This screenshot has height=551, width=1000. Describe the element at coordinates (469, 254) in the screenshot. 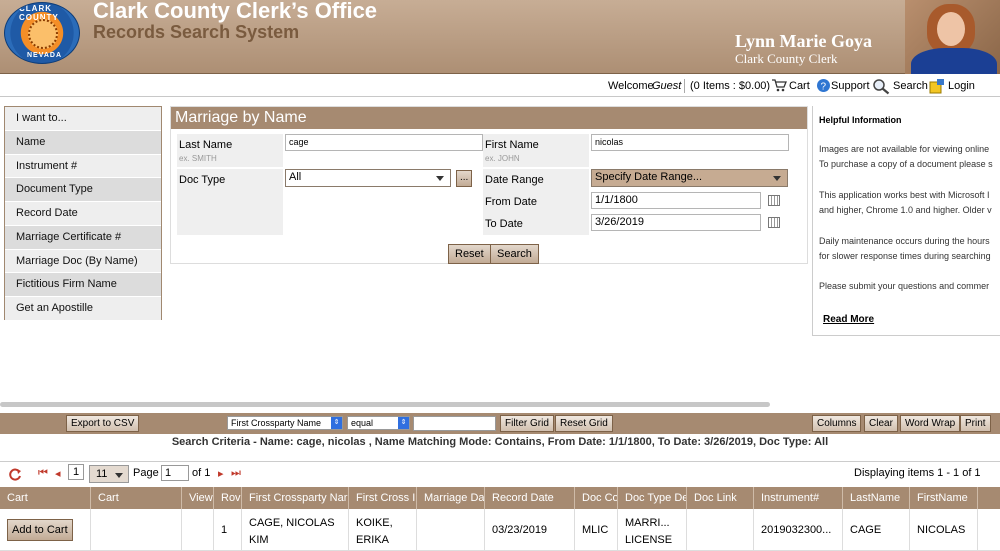

I see `reset-button: Reset` at that location.